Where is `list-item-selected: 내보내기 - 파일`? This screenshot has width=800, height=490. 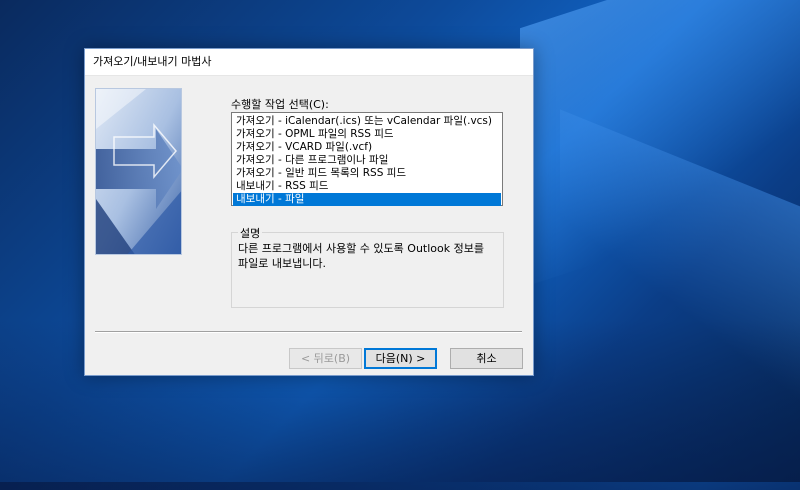 list-item-selected: 내보내기 - 파일 is located at coordinates (367, 199).